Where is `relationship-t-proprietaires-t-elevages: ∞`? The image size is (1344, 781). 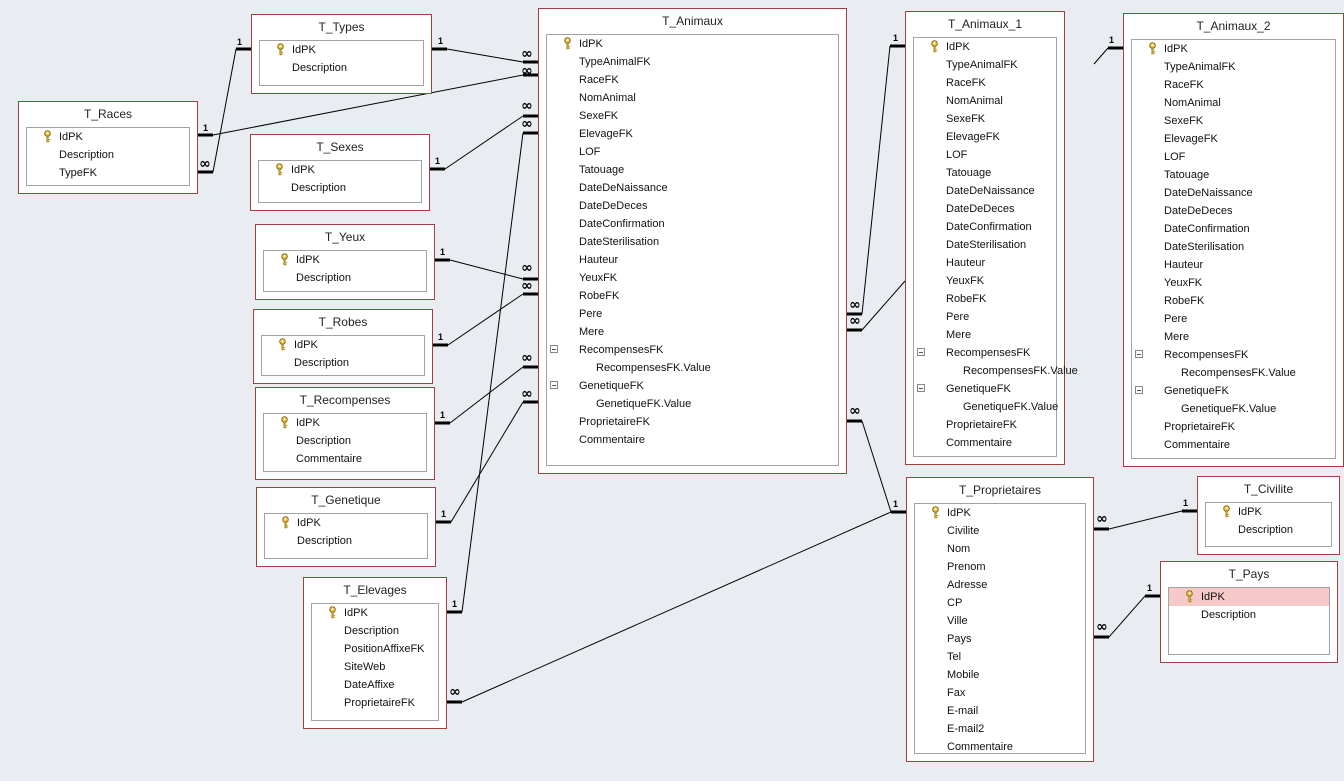 relationship-t-proprietaires-t-elevages: ∞ is located at coordinates (676, 607).